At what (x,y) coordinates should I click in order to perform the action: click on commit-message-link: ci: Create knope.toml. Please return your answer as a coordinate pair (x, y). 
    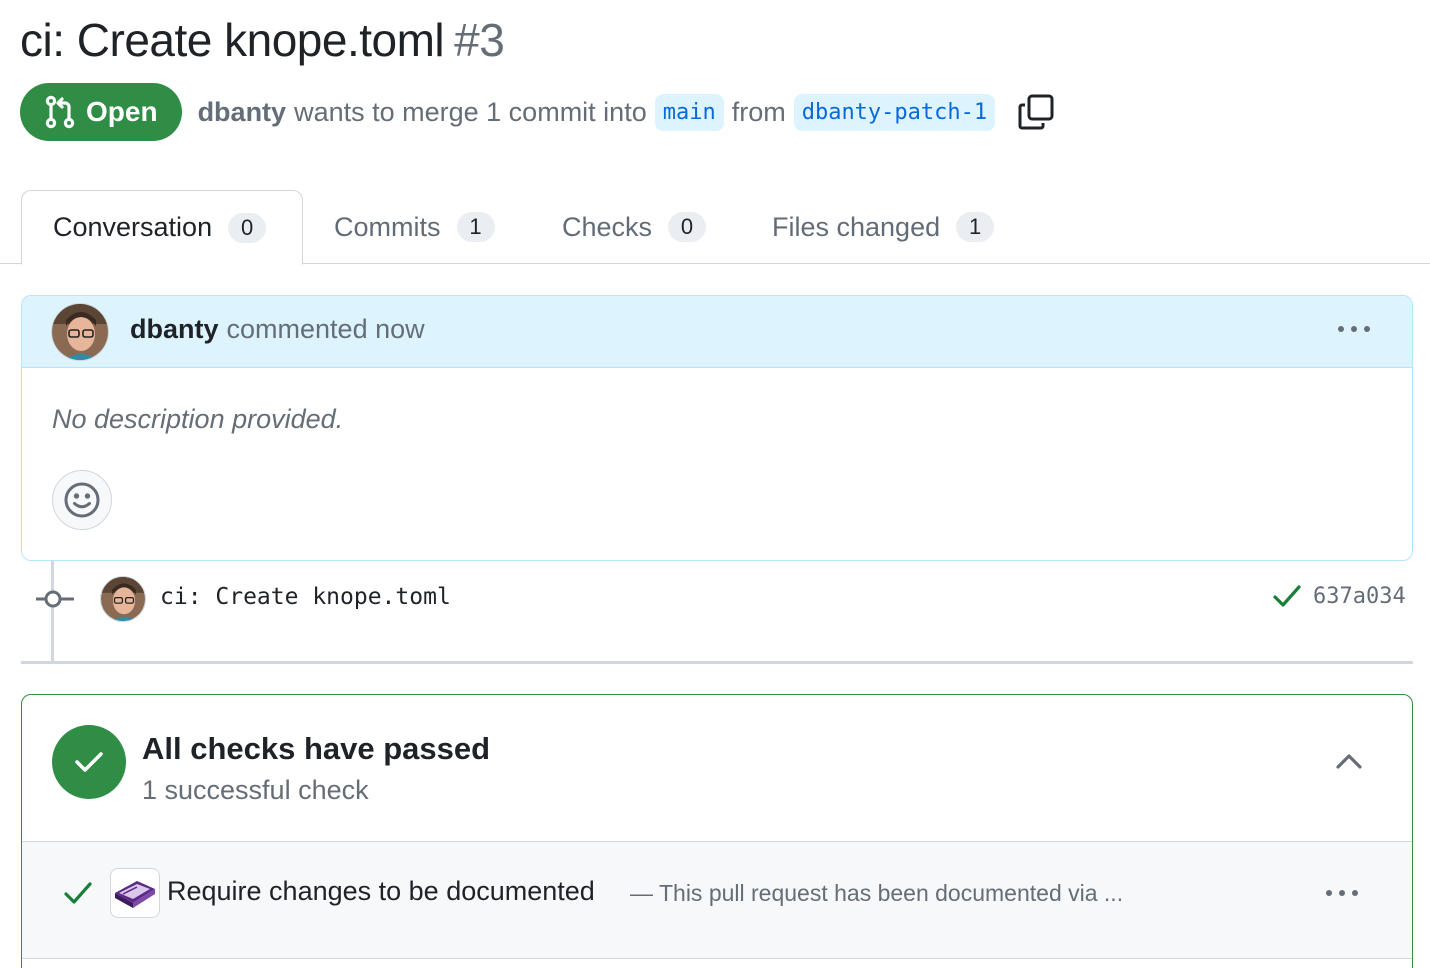
    Looking at the image, I should click on (305, 597).